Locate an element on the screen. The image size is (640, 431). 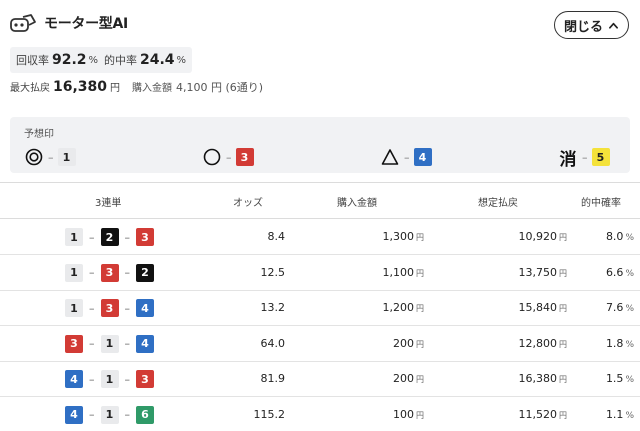
hit-prob-value: 1.5 is located at coordinates (614, 378).